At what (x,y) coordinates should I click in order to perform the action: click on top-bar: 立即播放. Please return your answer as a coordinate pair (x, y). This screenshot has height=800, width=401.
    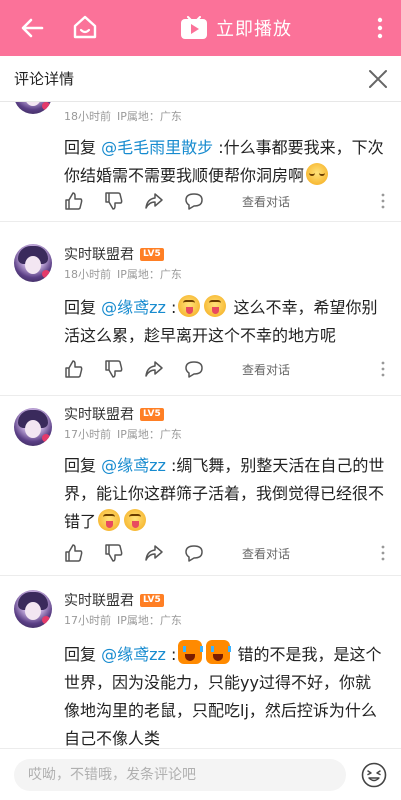
    Looking at the image, I should click on (200, 28).